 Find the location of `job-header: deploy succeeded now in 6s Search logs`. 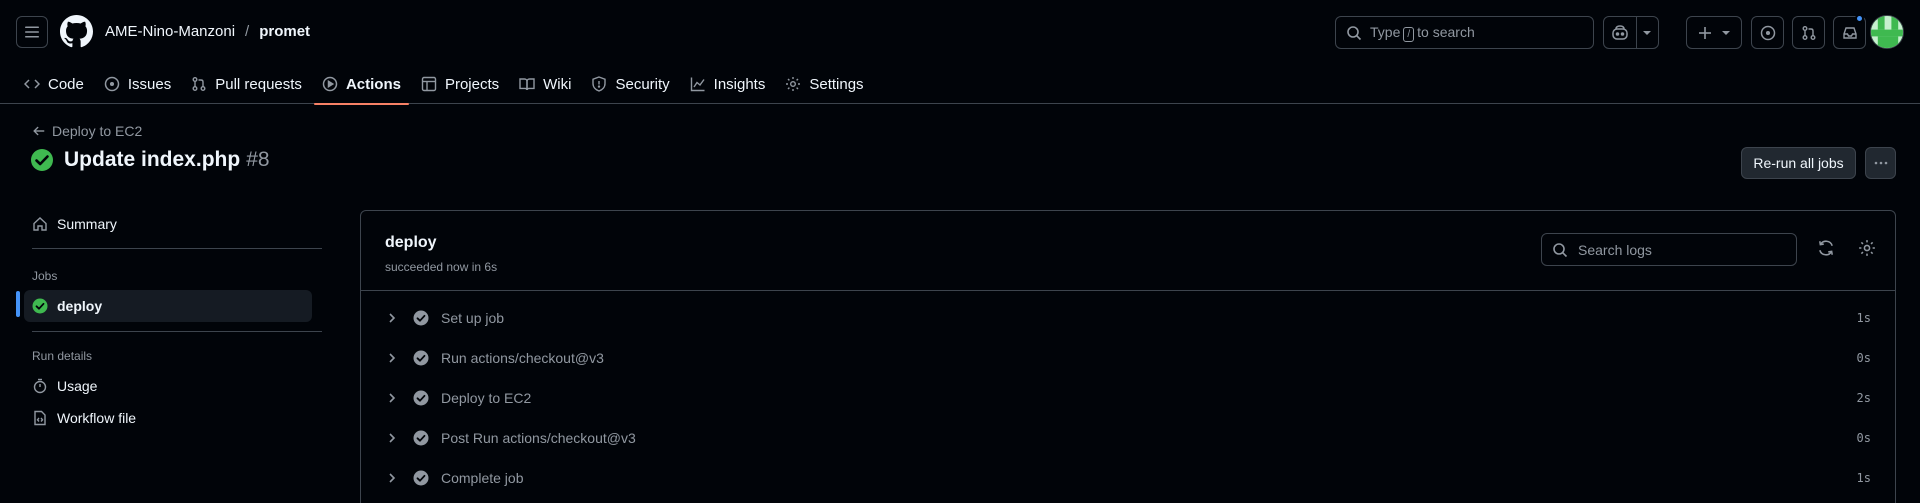

job-header: deploy succeeded now in 6s Search logs is located at coordinates (1128, 251).